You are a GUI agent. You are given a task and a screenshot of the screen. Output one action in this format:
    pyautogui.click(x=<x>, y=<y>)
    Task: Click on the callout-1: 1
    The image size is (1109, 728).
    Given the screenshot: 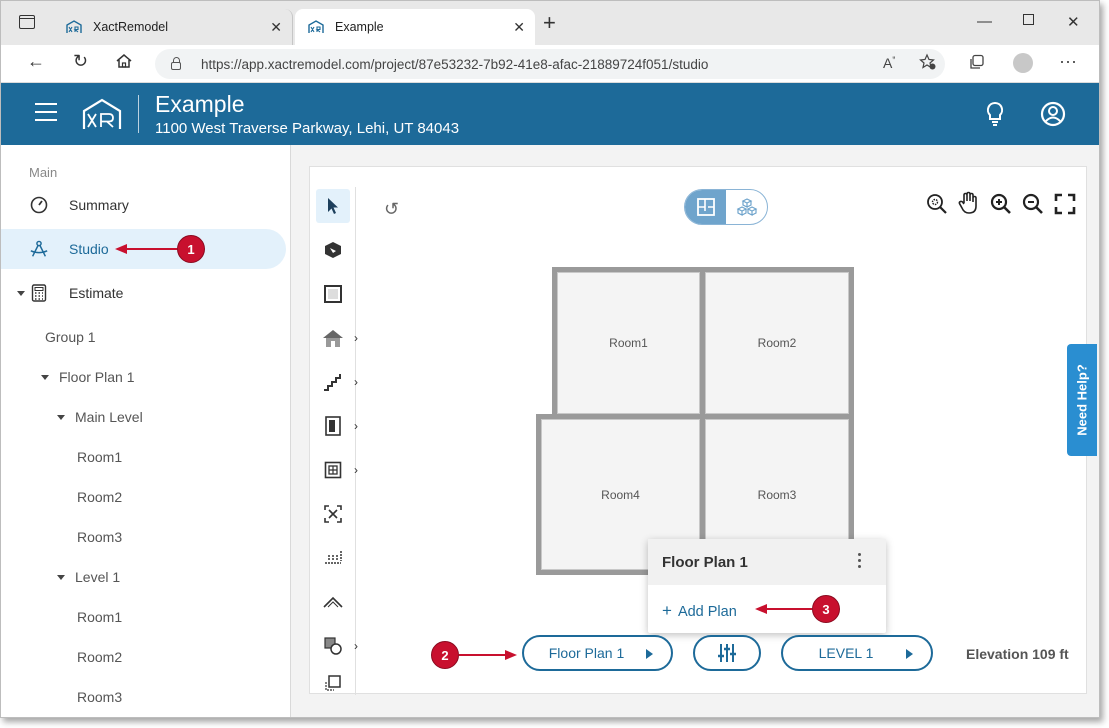 What is the action you would take?
    pyautogui.click(x=191, y=249)
    